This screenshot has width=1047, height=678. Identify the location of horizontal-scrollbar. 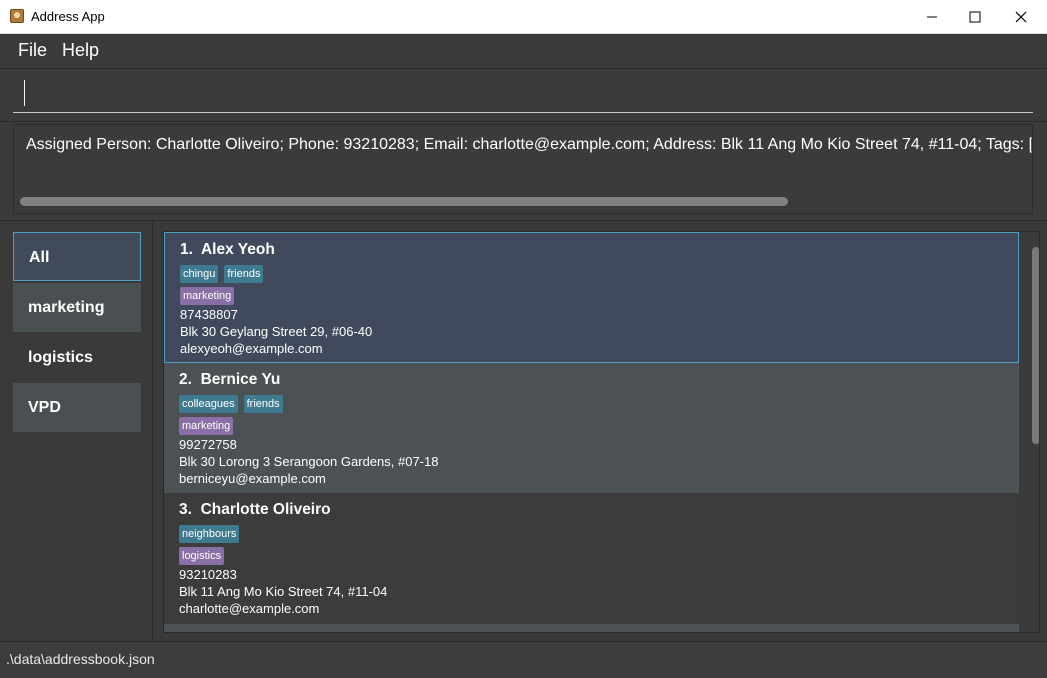
(523, 202).